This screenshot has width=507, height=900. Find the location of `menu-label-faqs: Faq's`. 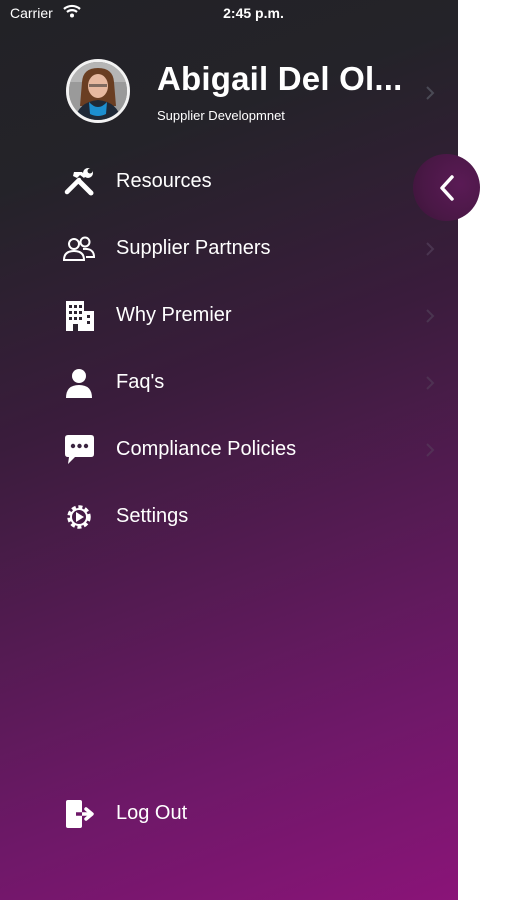

menu-label-faqs: Faq's is located at coordinates (140, 382).